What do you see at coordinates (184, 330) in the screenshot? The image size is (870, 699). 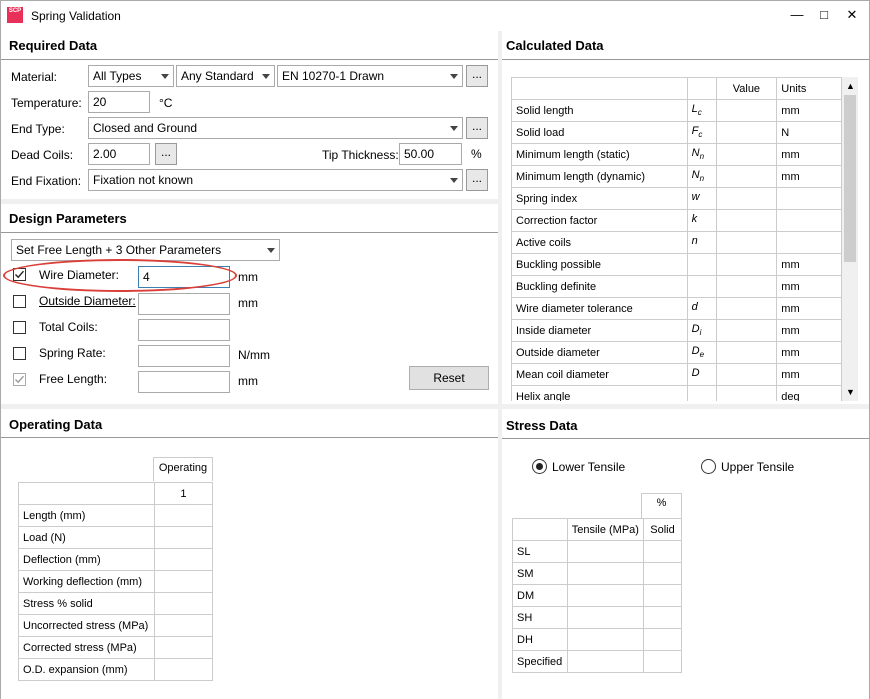 I see `total-coils-input` at bounding box center [184, 330].